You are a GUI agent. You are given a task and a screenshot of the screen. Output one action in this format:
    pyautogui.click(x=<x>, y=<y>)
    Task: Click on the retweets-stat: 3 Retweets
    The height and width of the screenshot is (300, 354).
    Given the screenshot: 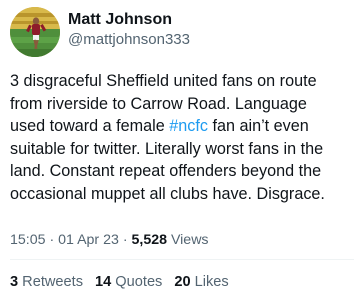 What is the action you would take?
    pyautogui.click(x=46, y=282)
    